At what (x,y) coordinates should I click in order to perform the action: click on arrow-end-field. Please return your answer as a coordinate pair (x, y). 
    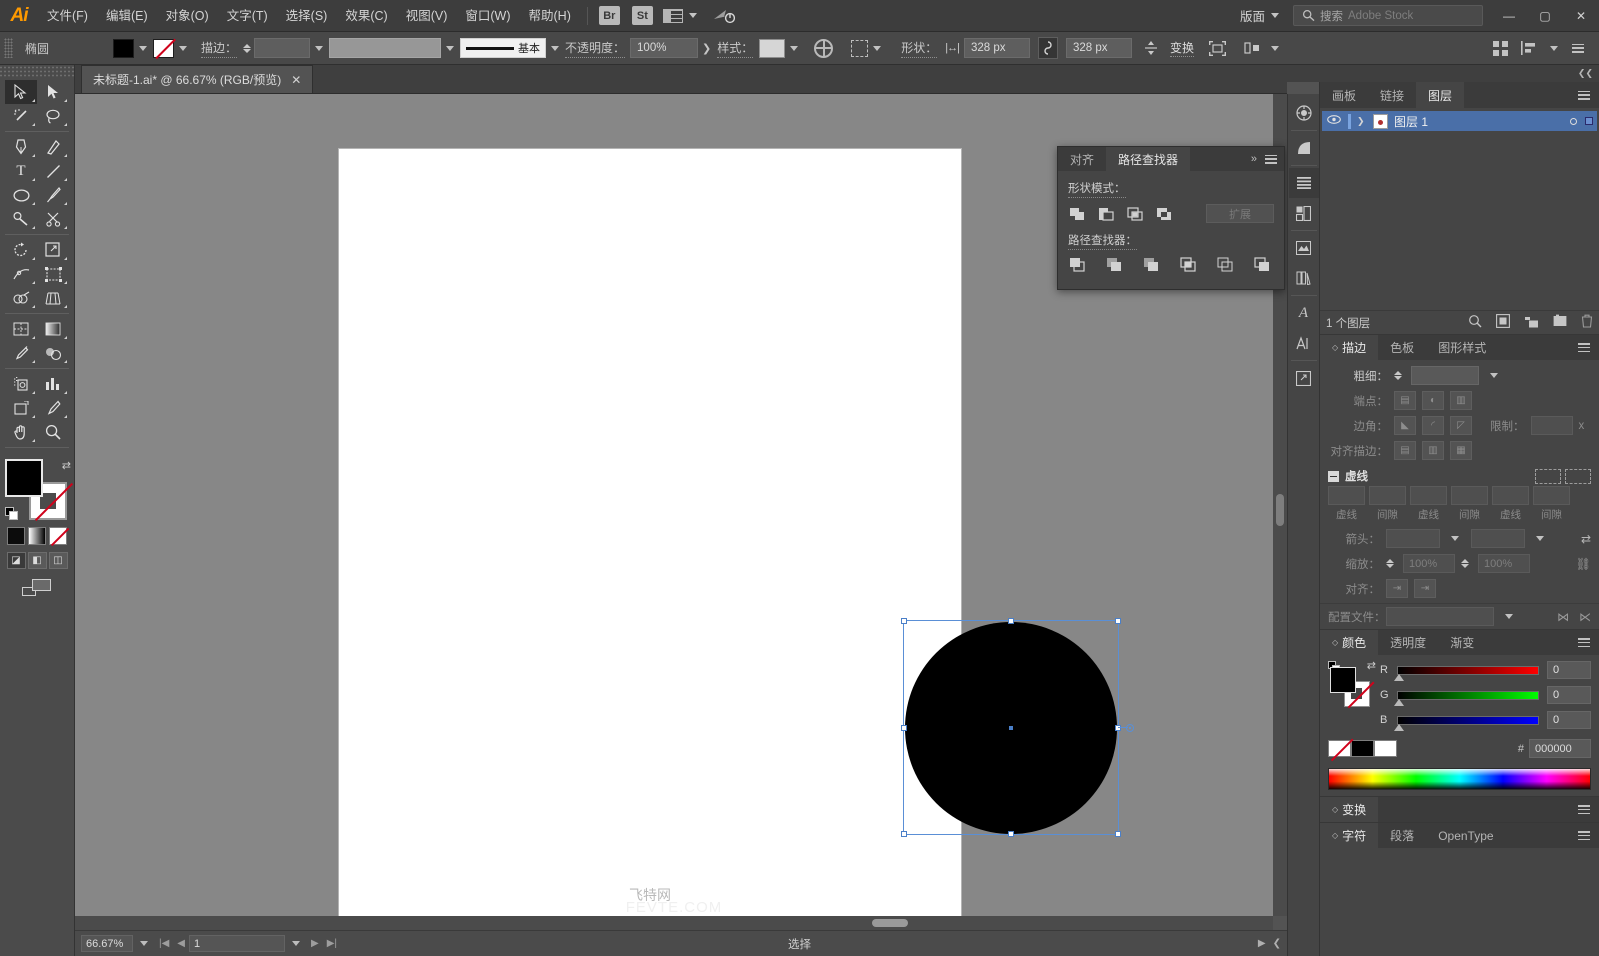
    Looking at the image, I should click on (1498, 538).